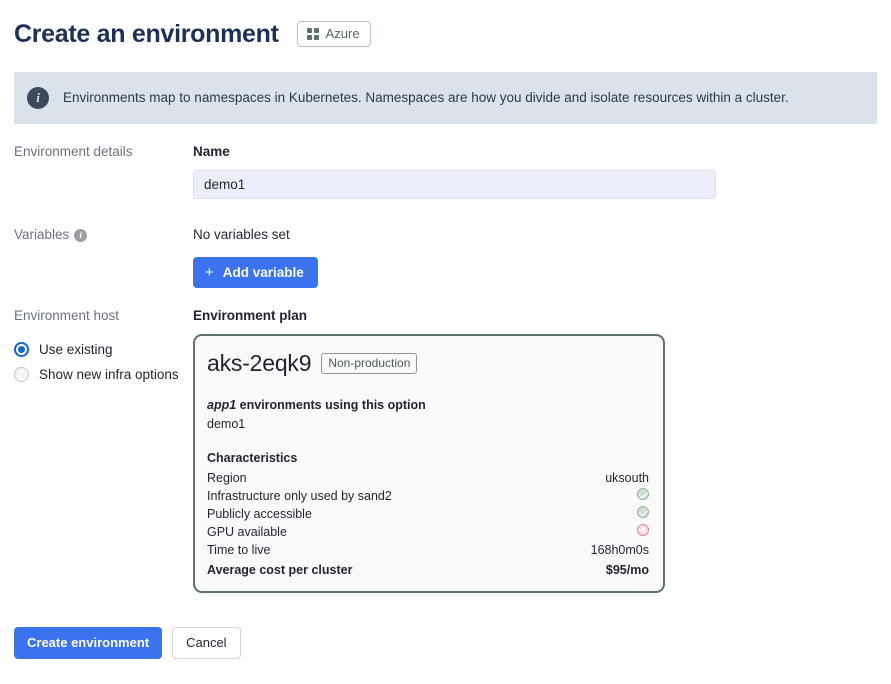 The height and width of the screenshot is (684, 891). I want to click on environment-details-label: Environment details, so click(96, 152).